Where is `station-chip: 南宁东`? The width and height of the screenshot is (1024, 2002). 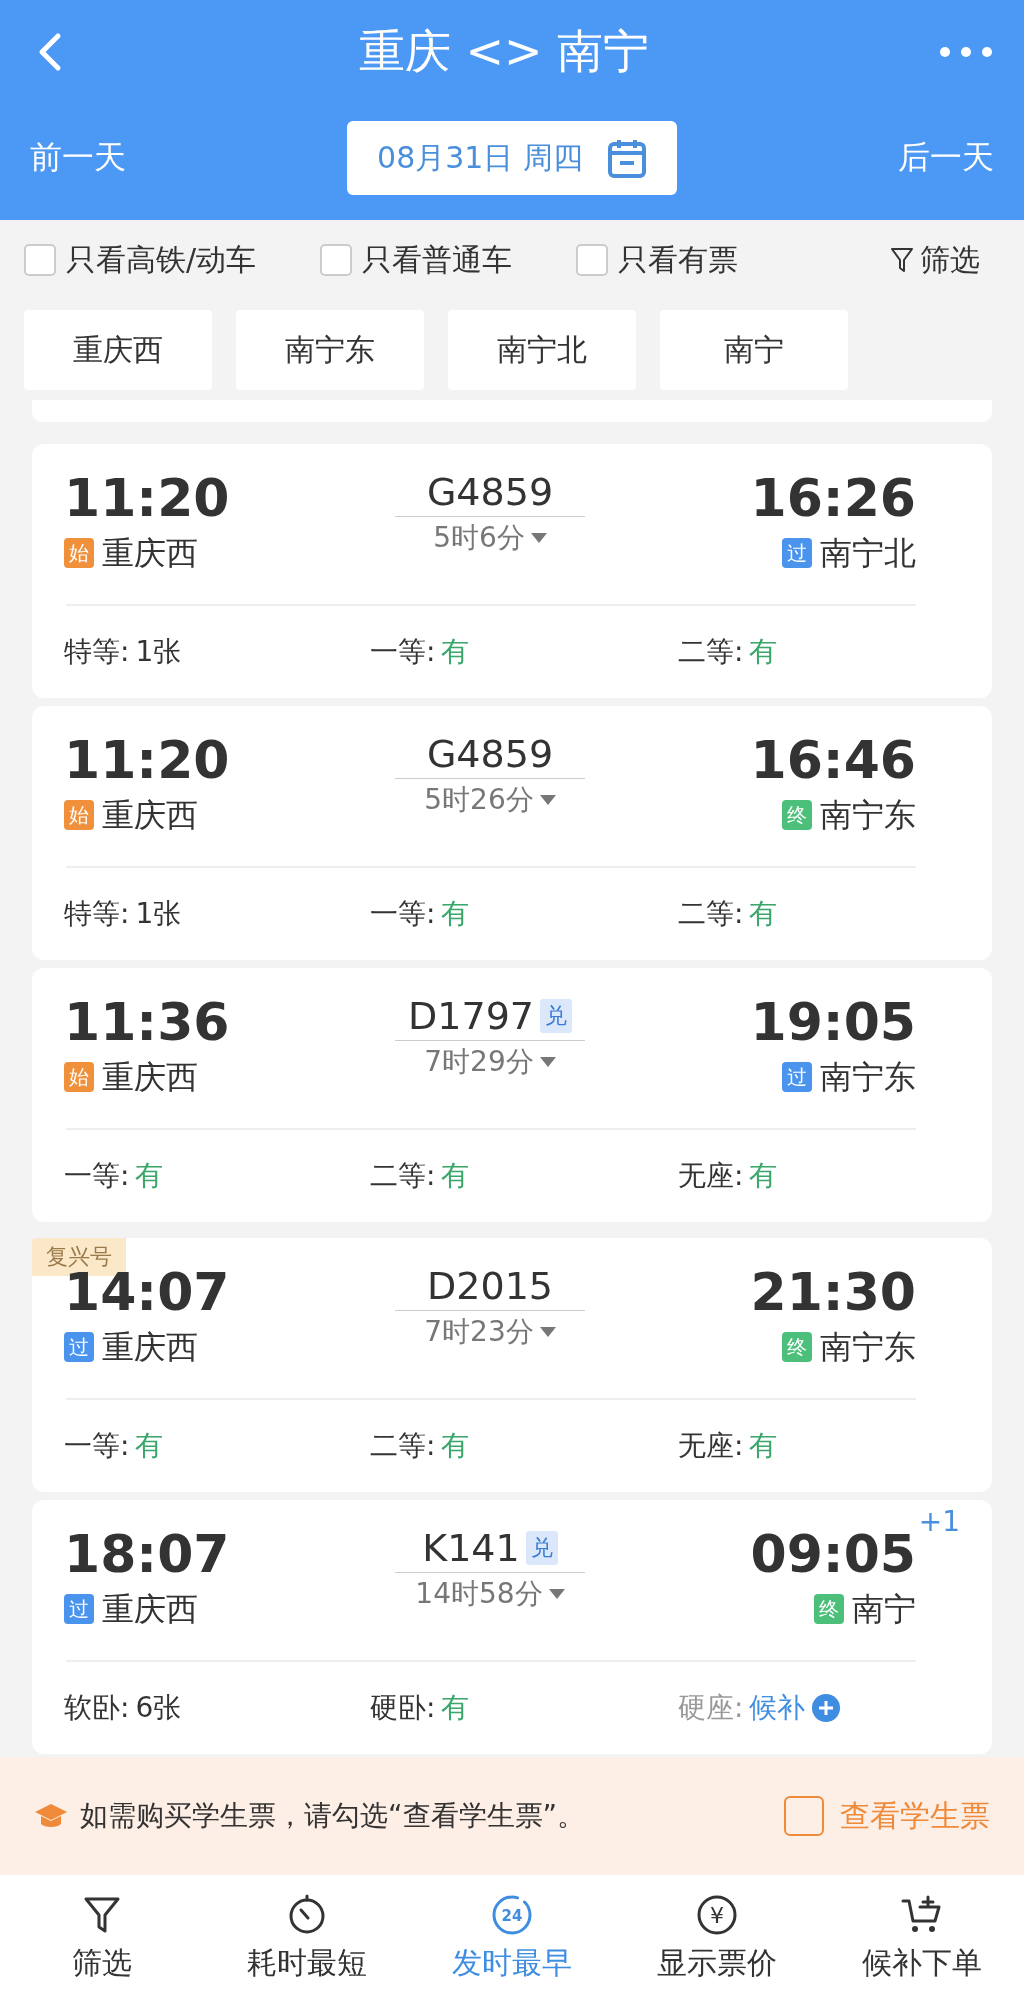 station-chip: 南宁东 is located at coordinates (330, 350).